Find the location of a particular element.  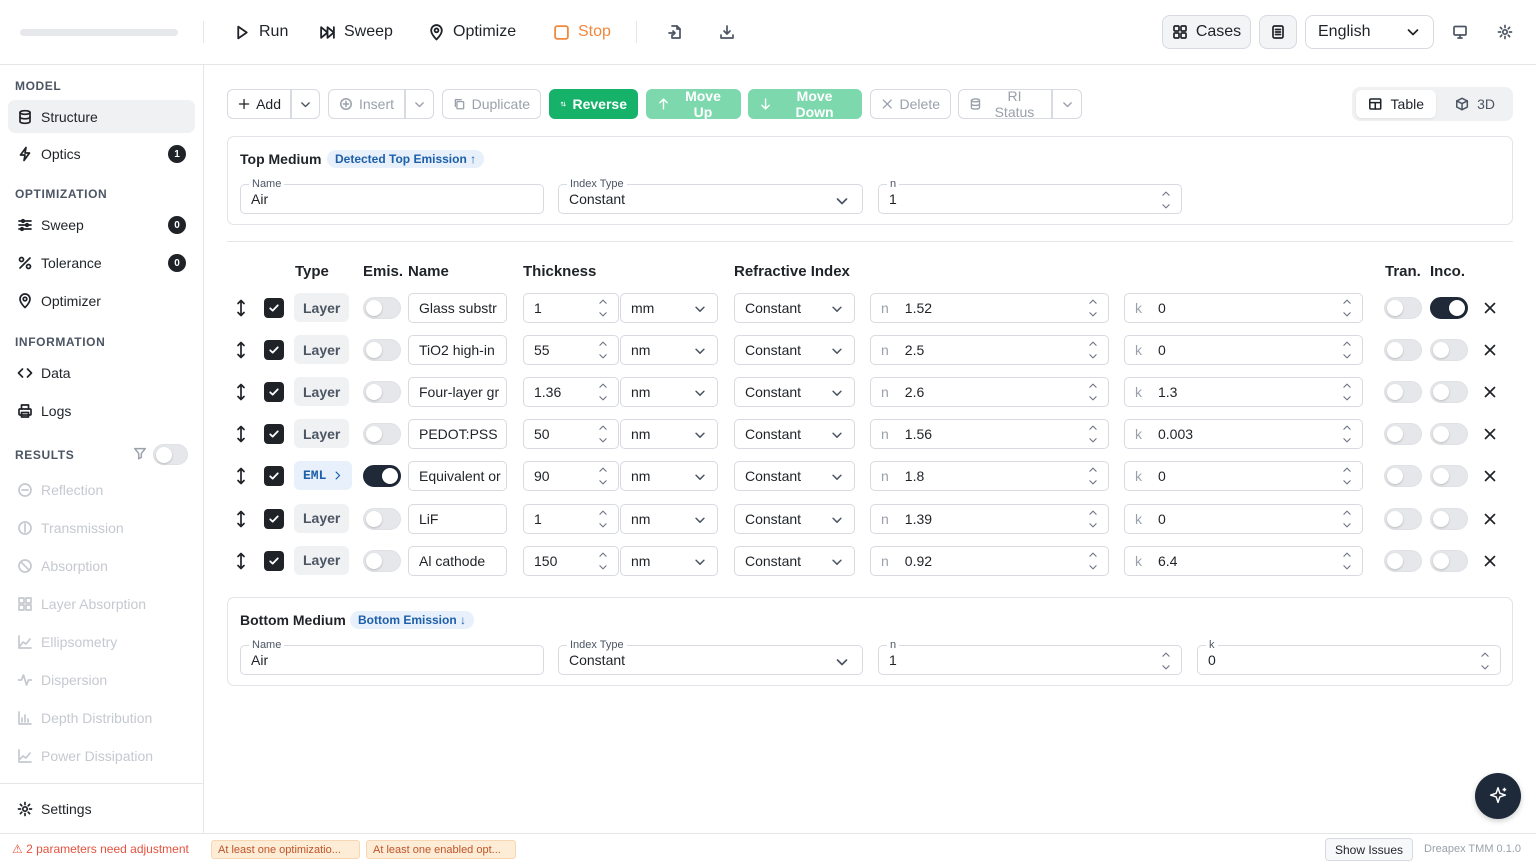

layer-name-input: Glass substr is located at coordinates (457, 308).